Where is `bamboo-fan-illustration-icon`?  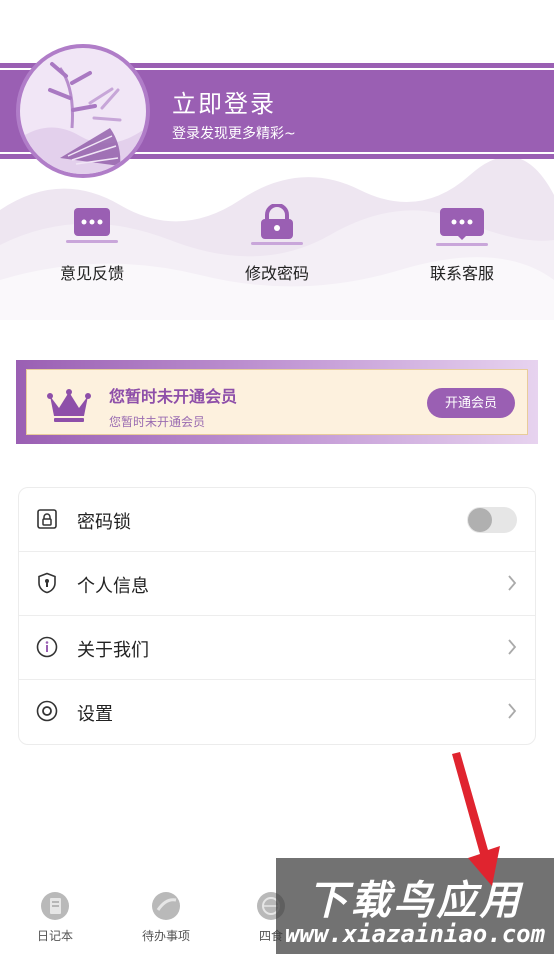 bamboo-fan-illustration-icon is located at coordinates (83, 118).